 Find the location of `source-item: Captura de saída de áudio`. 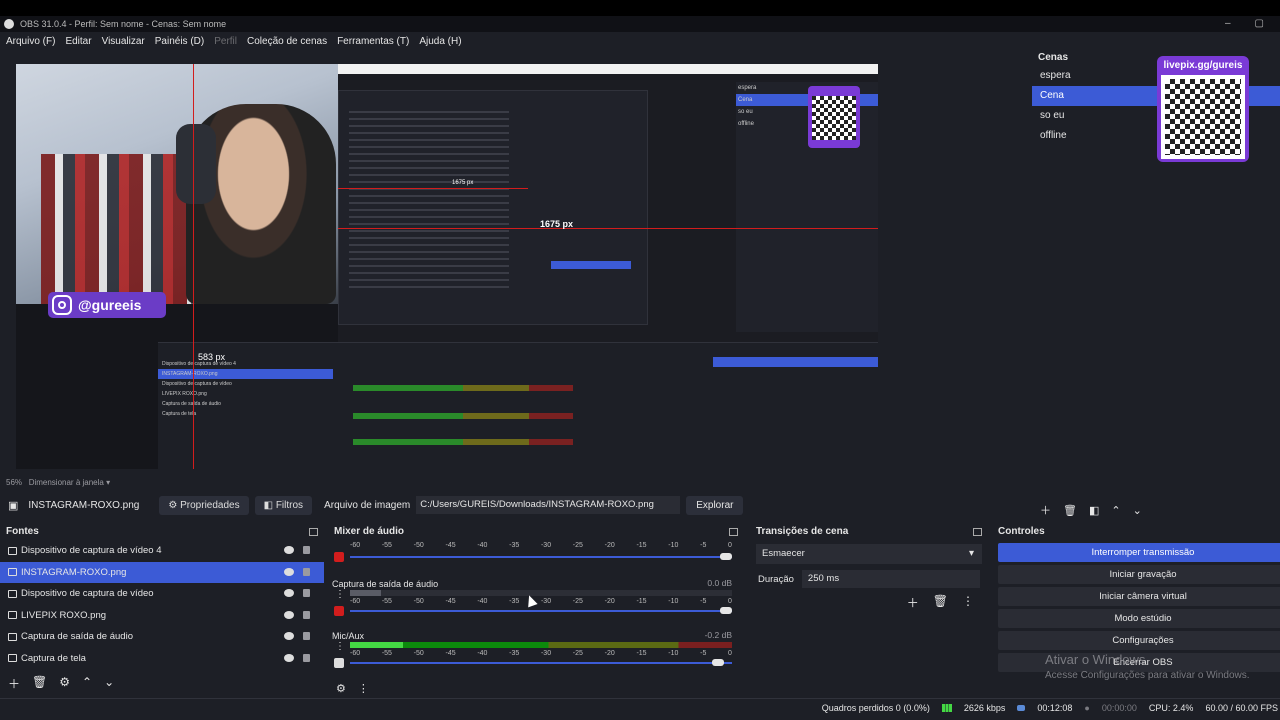

source-item: Captura de saída de áudio is located at coordinates (162, 637).